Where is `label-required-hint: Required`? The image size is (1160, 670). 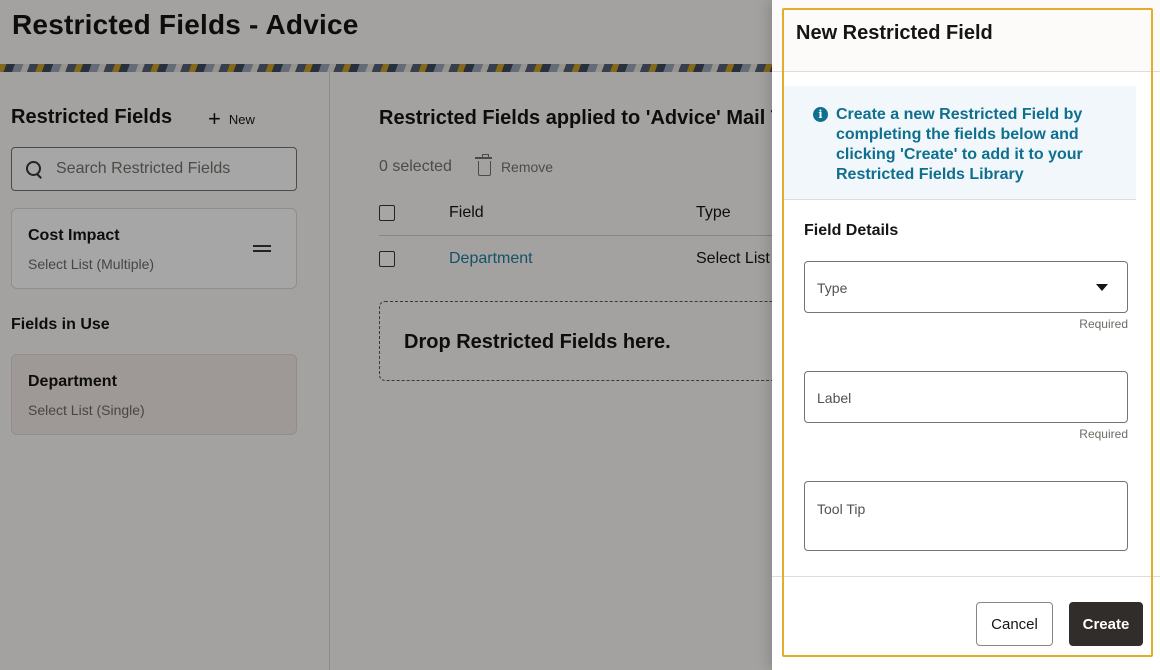 label-required-hint: Required is located at coordinates (1103, 434).